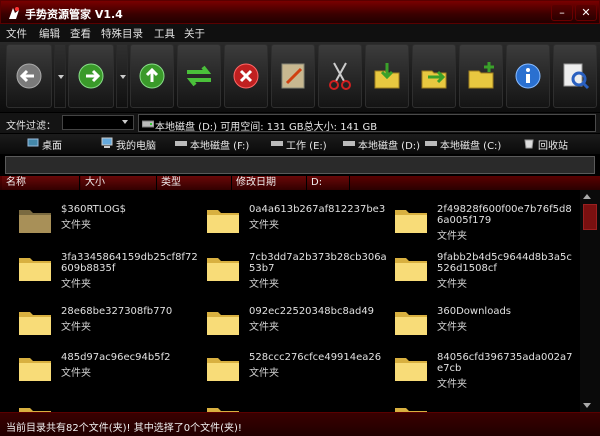 This screenshot has height=436, width=600. Describe the element at coordinates (300, 12) in the screenshot. I see `title-bar: 手势资源管家 V1.4 – ✕` at that location.